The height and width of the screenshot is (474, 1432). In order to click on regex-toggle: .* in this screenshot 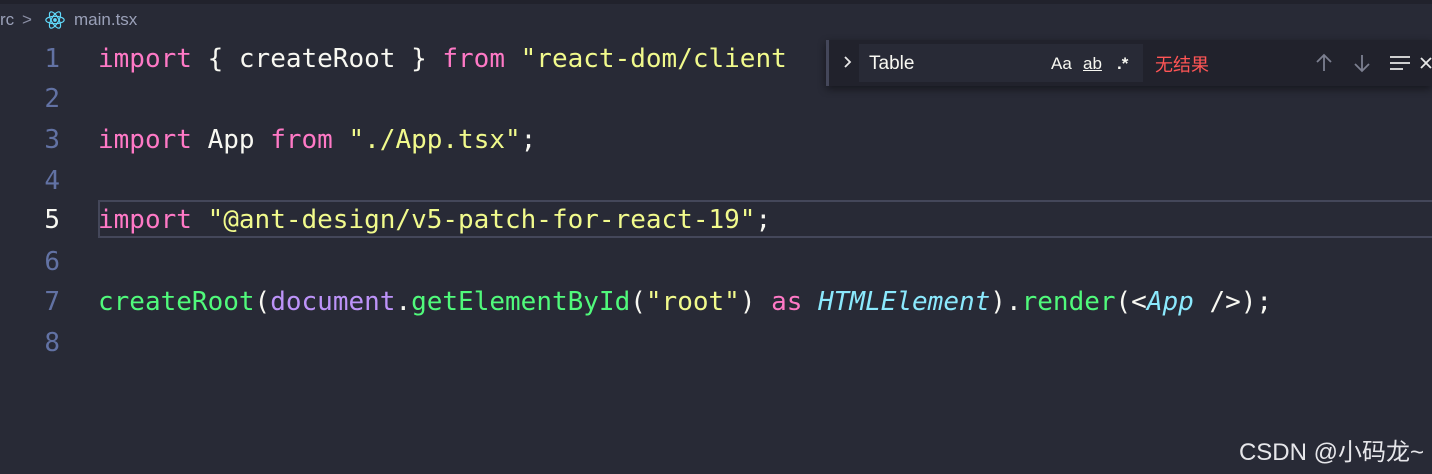, I will do `click(1122, 64)`.